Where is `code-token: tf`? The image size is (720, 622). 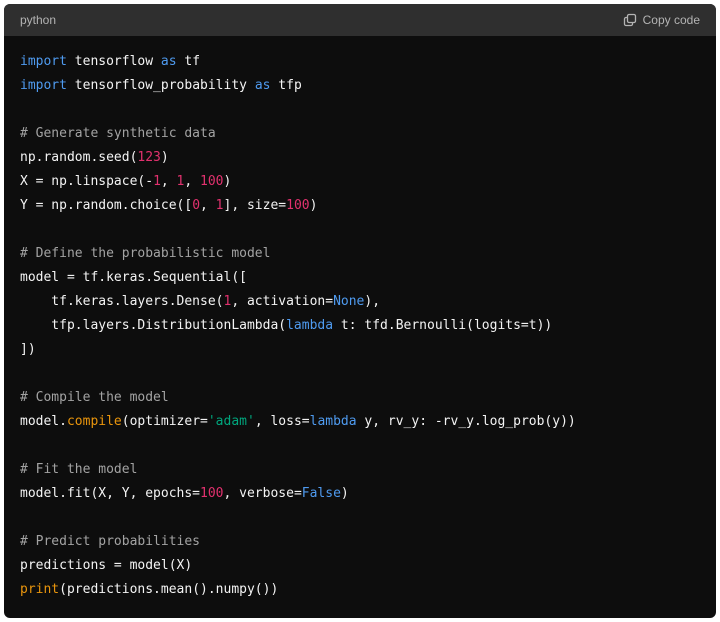
code-token: tf is located at coordinates (188, 61).